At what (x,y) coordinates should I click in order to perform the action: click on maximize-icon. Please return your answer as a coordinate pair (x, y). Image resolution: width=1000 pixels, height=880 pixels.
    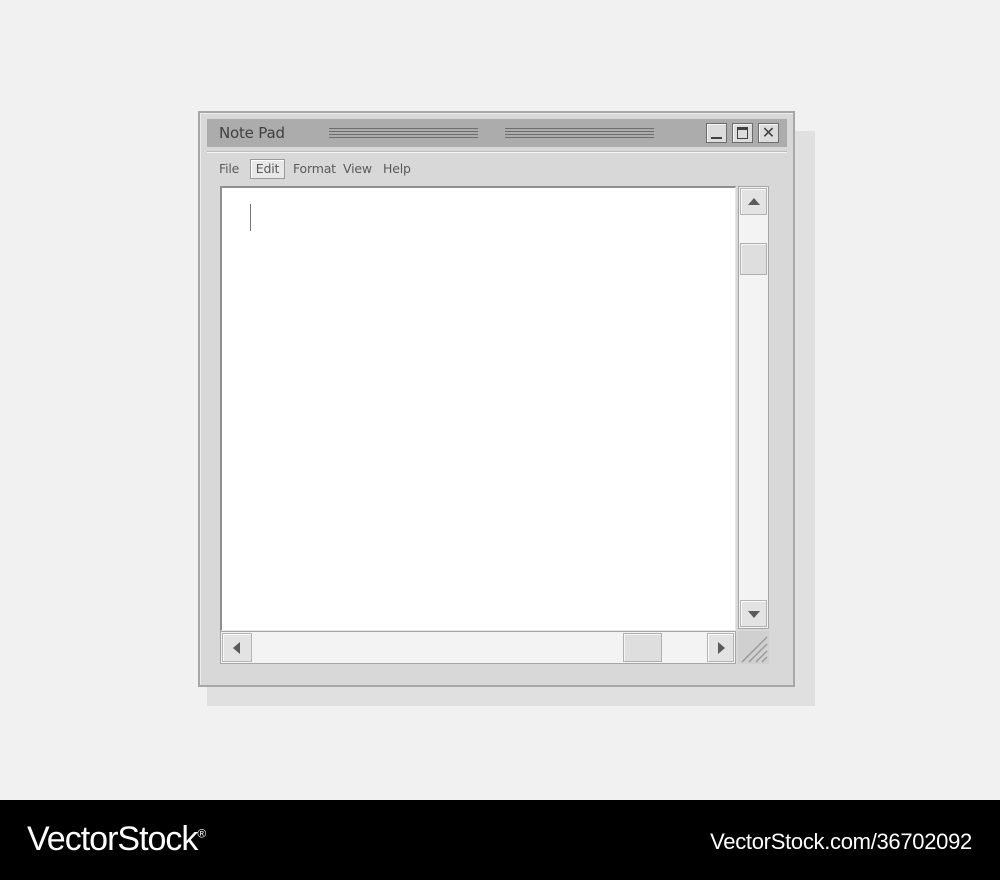
    Looking at the image, I should click on (742, 133).